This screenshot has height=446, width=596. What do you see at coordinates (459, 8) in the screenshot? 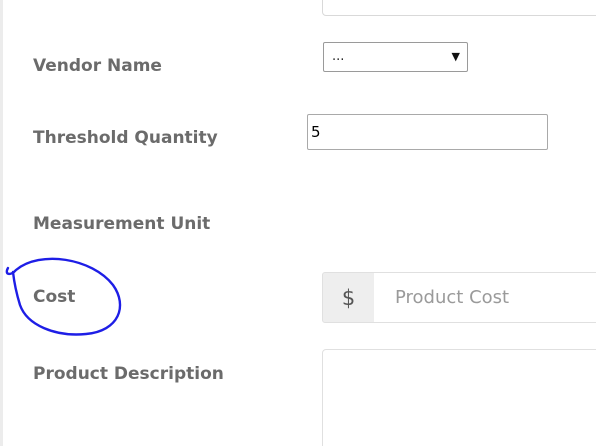
I see `previous-field-input` at bounding box center [459, 8].